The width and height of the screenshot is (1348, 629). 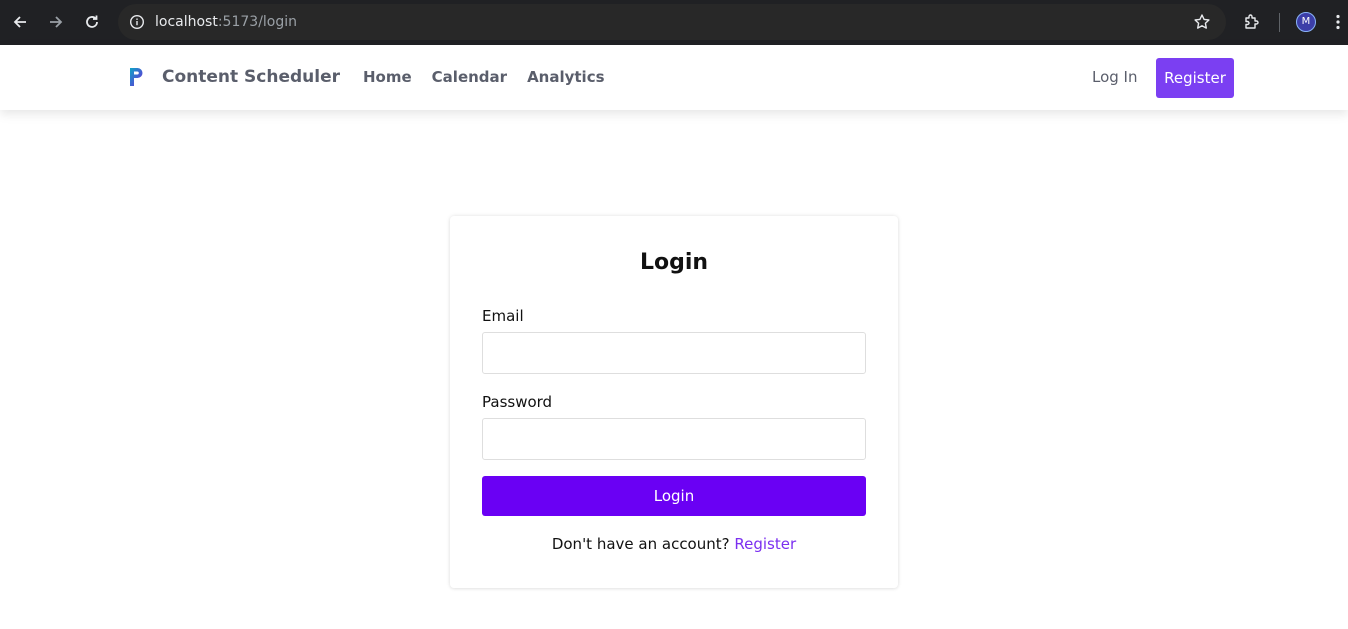 I want to click on bookmark-star-icon, so click(x=1202, y=21).